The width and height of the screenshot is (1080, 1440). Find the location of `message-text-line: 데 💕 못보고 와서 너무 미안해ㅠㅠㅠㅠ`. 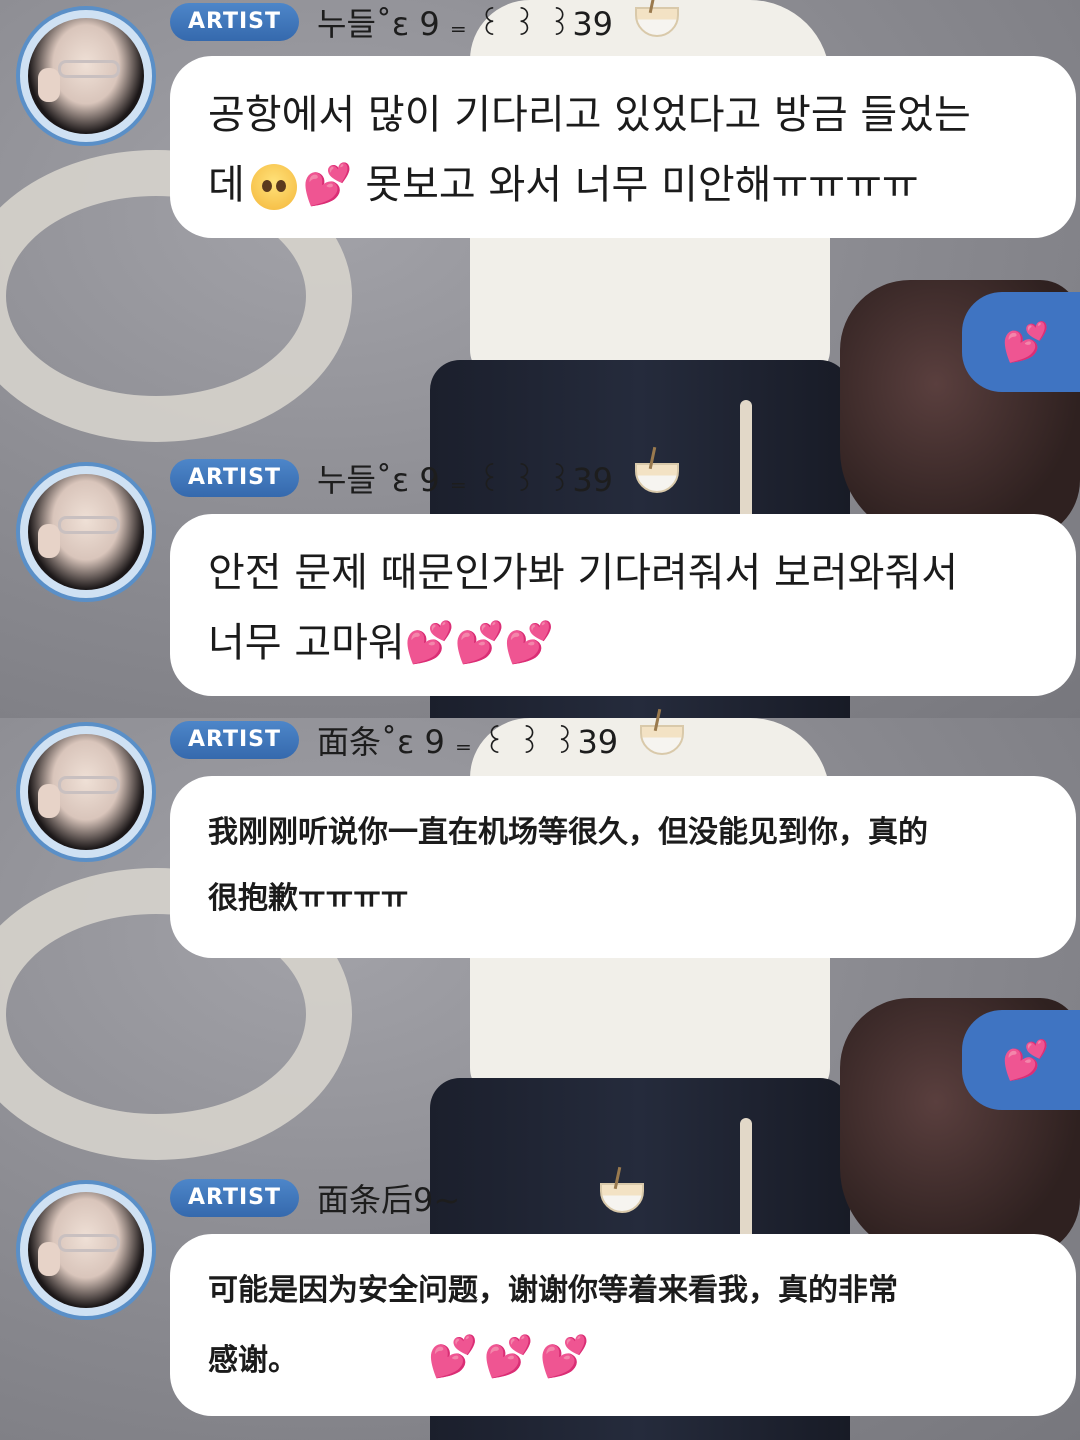

message-text-line: 데 💕 못보고 와서 너무 미안해ㅠㅠㅠㅠ is located at coordinates (563, 186).